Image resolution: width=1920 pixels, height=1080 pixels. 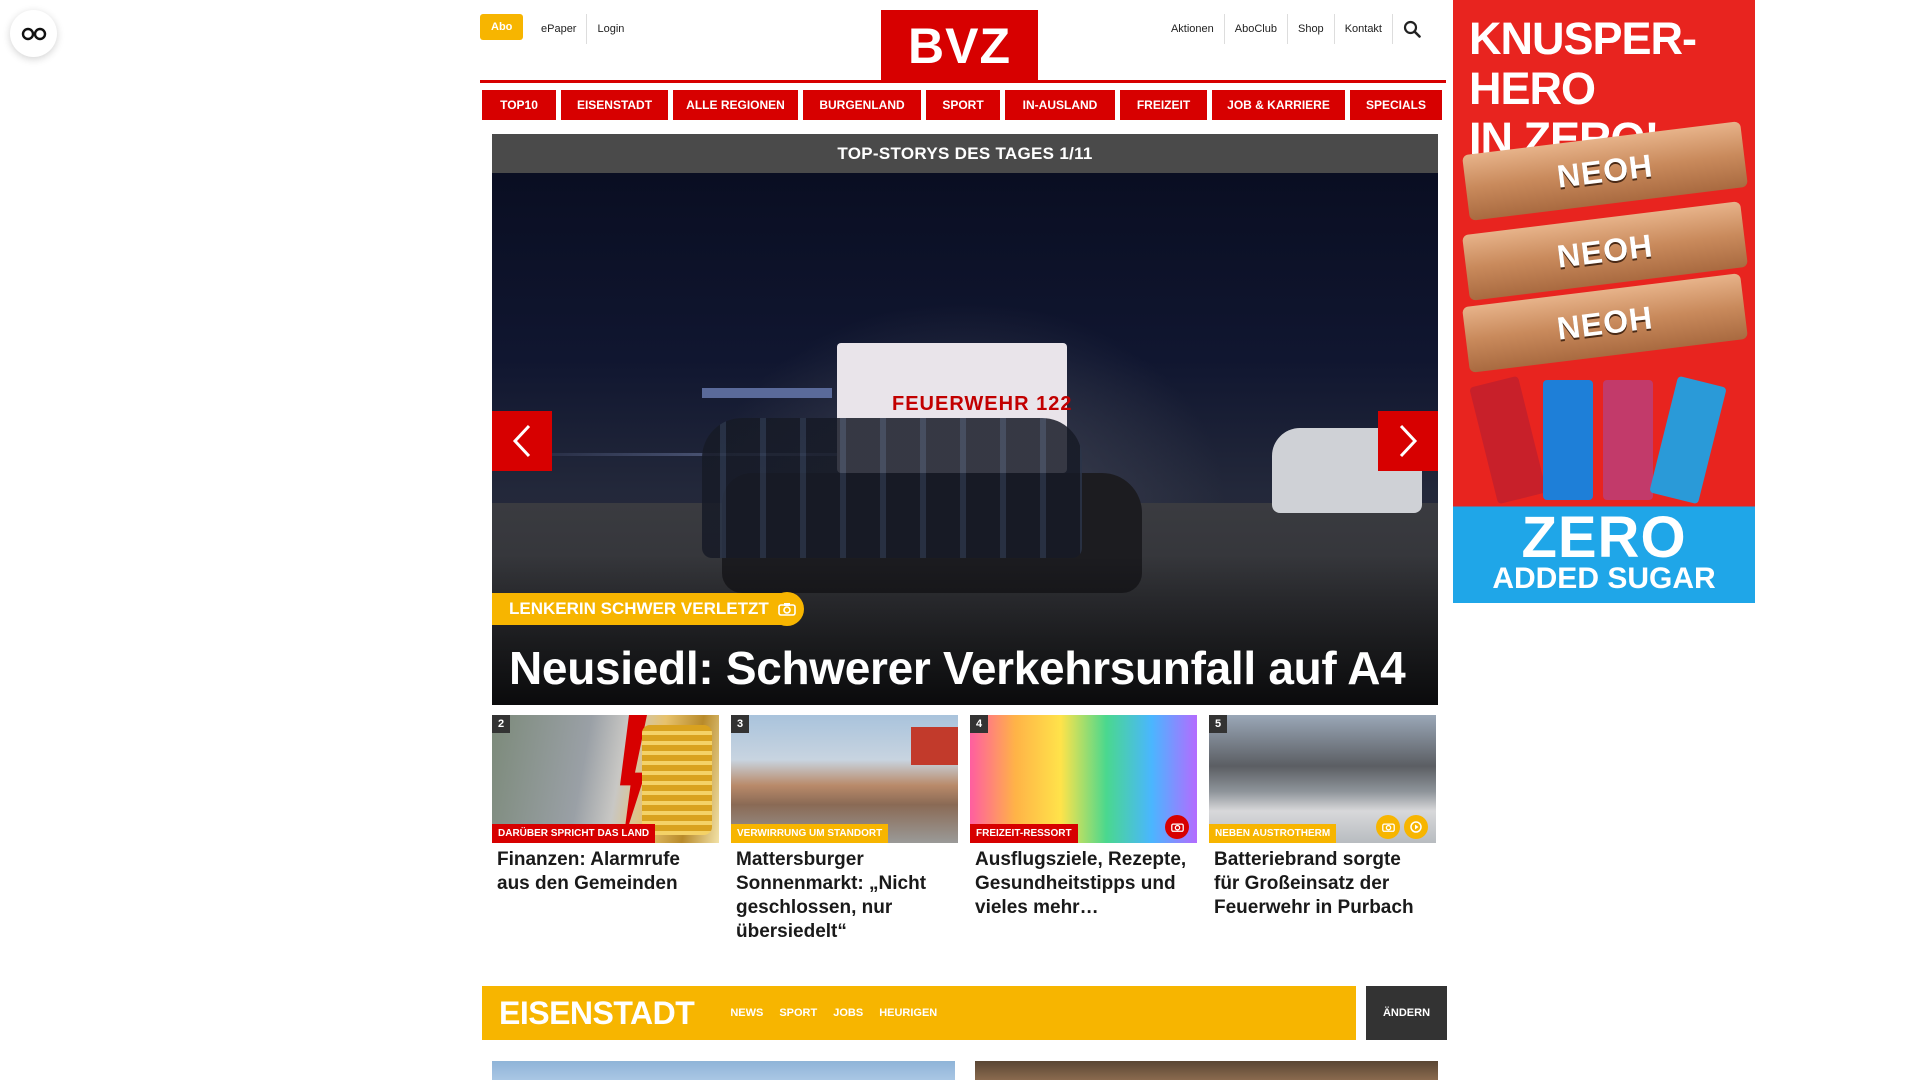 I want to click on scene-bridge, so click(x=767, y=393).